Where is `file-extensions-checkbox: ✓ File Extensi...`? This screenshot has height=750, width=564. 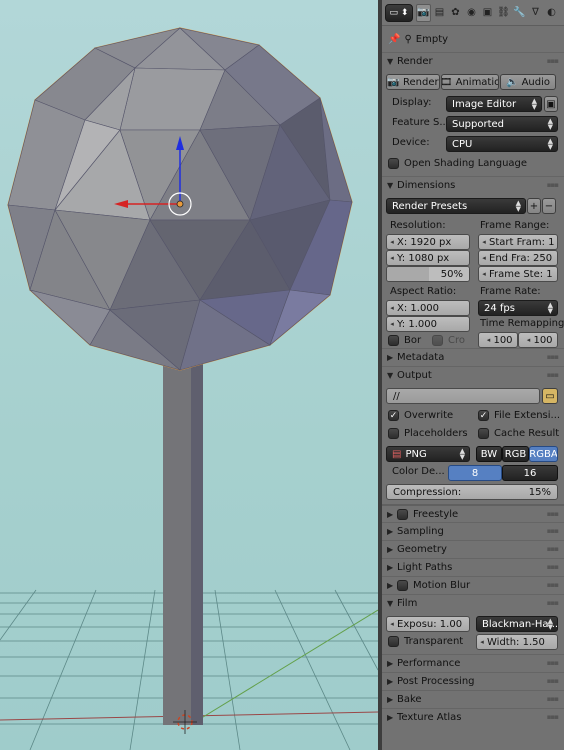
file-extensions-checkbox: ✓ File Extensi... is located at coordinates (519, 415).